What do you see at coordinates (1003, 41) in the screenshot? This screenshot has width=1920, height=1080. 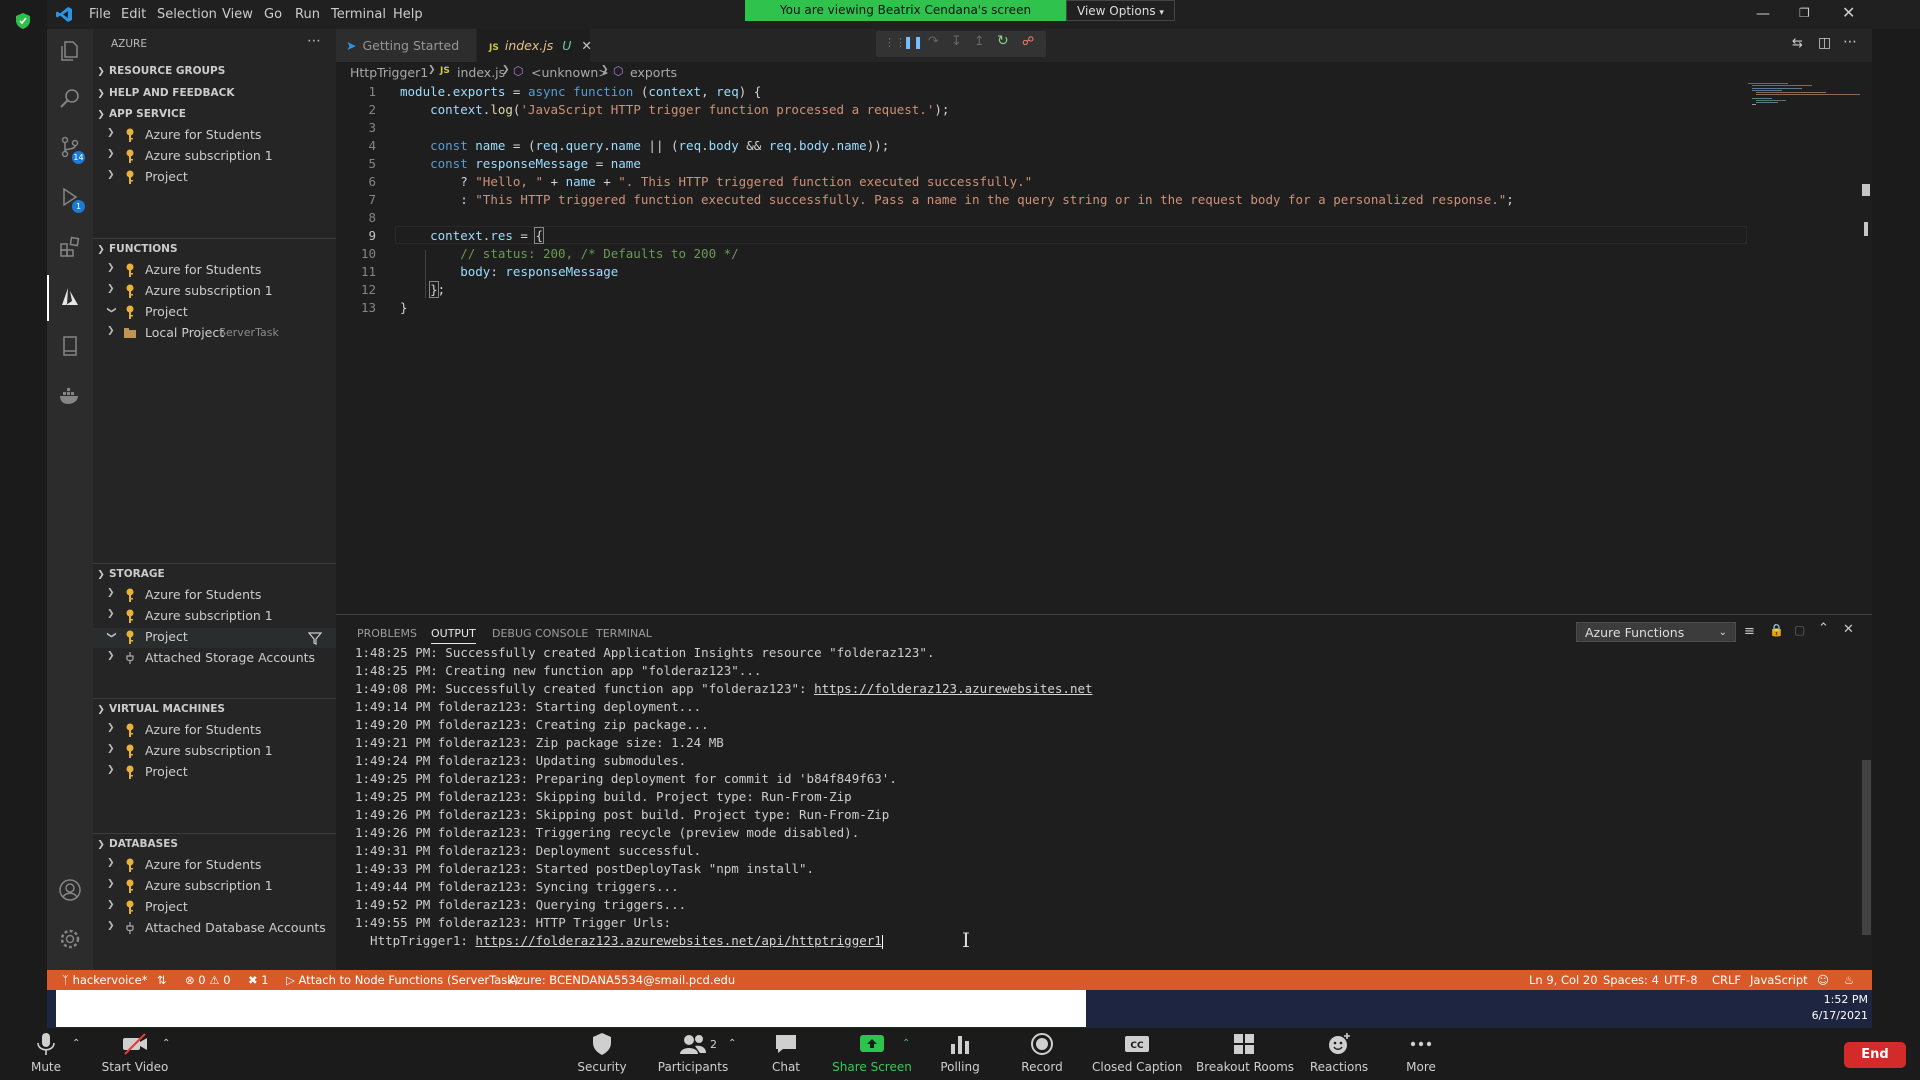 I see `restart-icon: ↻` at bounding box center [1003, 41].